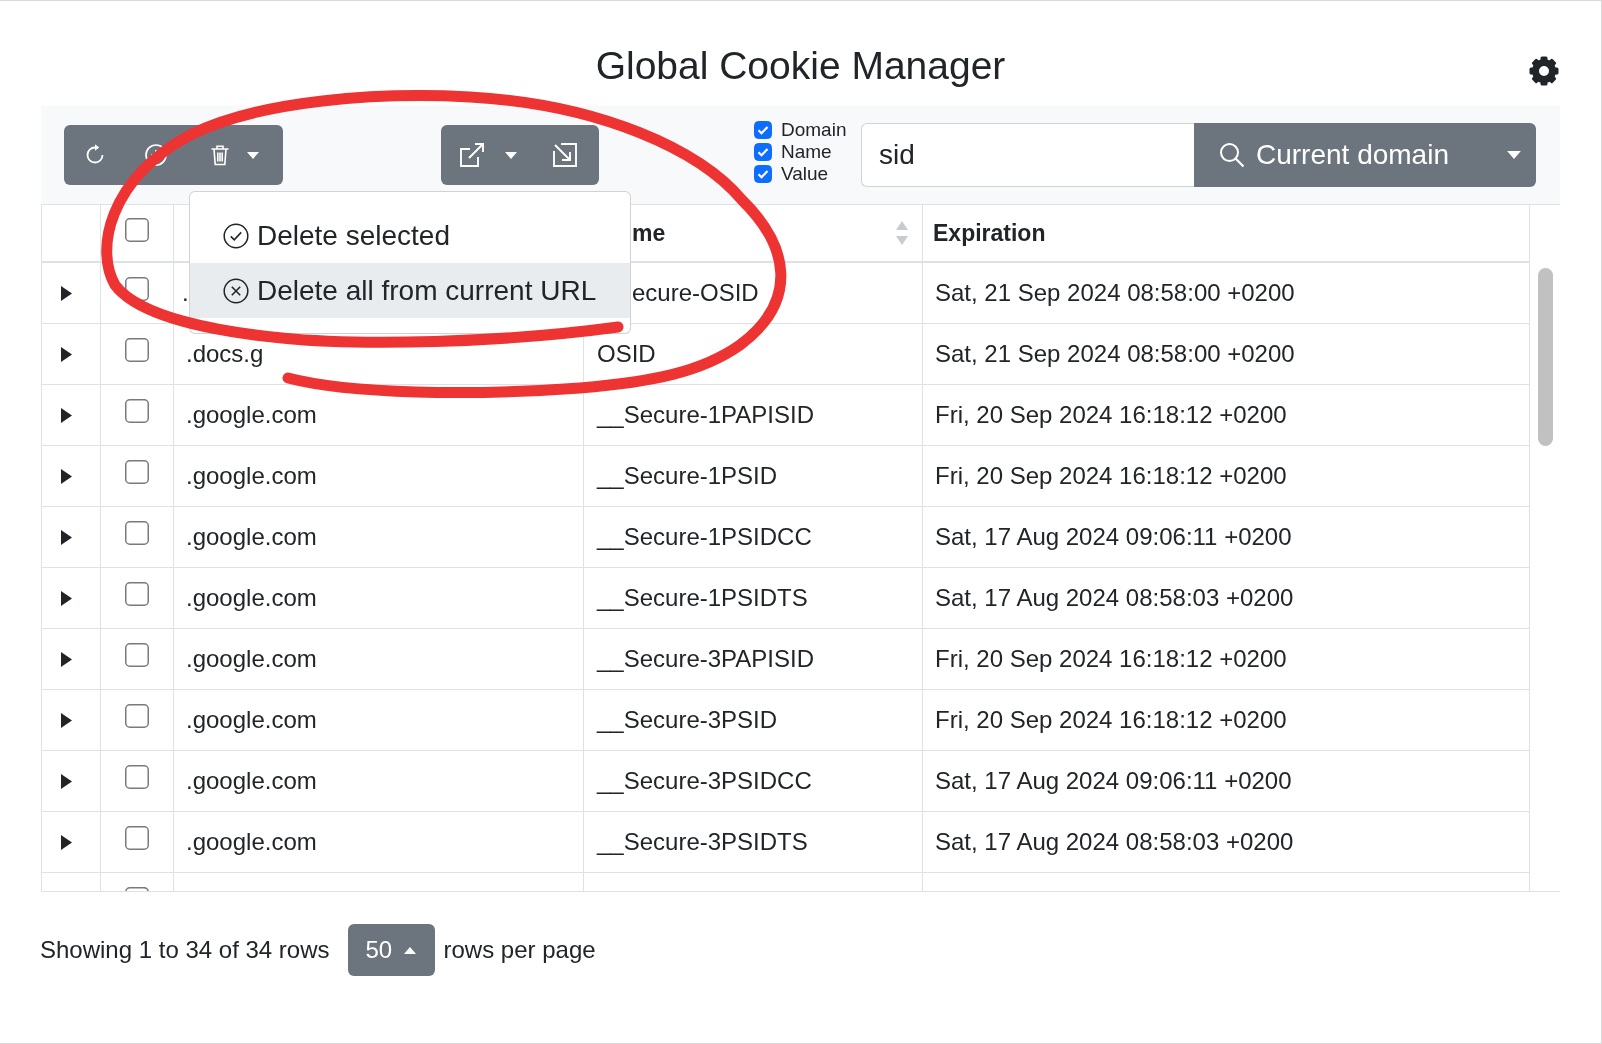 The height and width of the screenshot is (1044, 1602). I want to click on settings-icon, so click(1544, 70).